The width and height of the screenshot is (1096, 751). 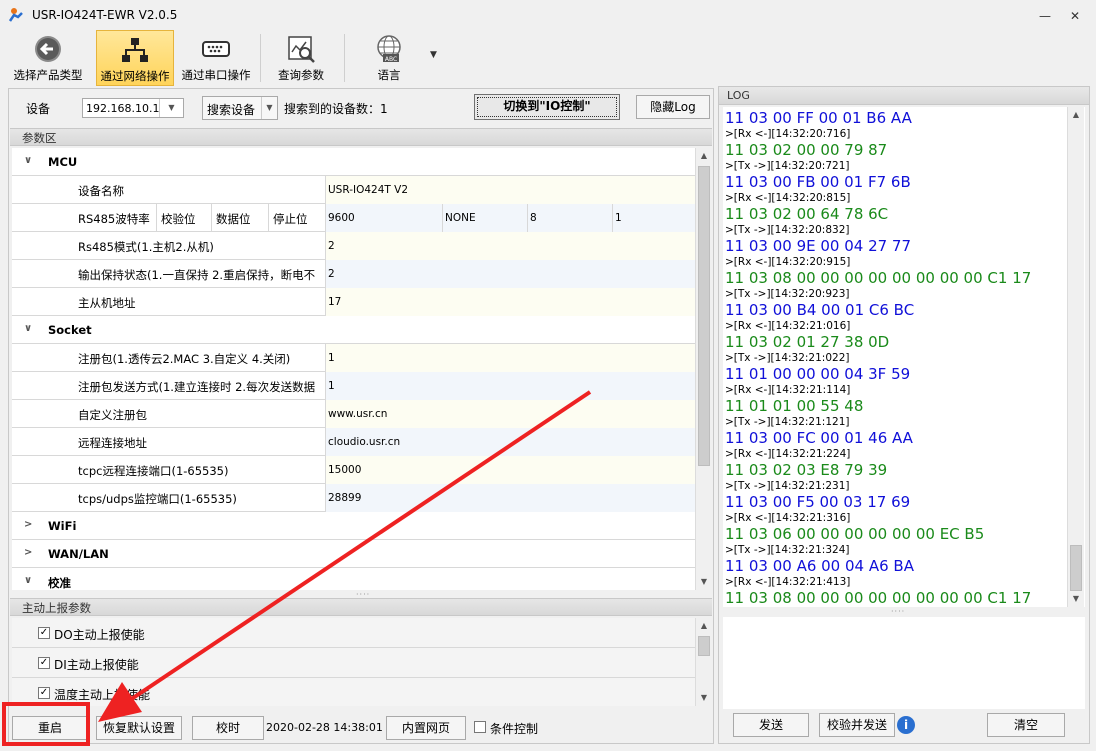 I want to click on send-input, so click(x=904, y=663).